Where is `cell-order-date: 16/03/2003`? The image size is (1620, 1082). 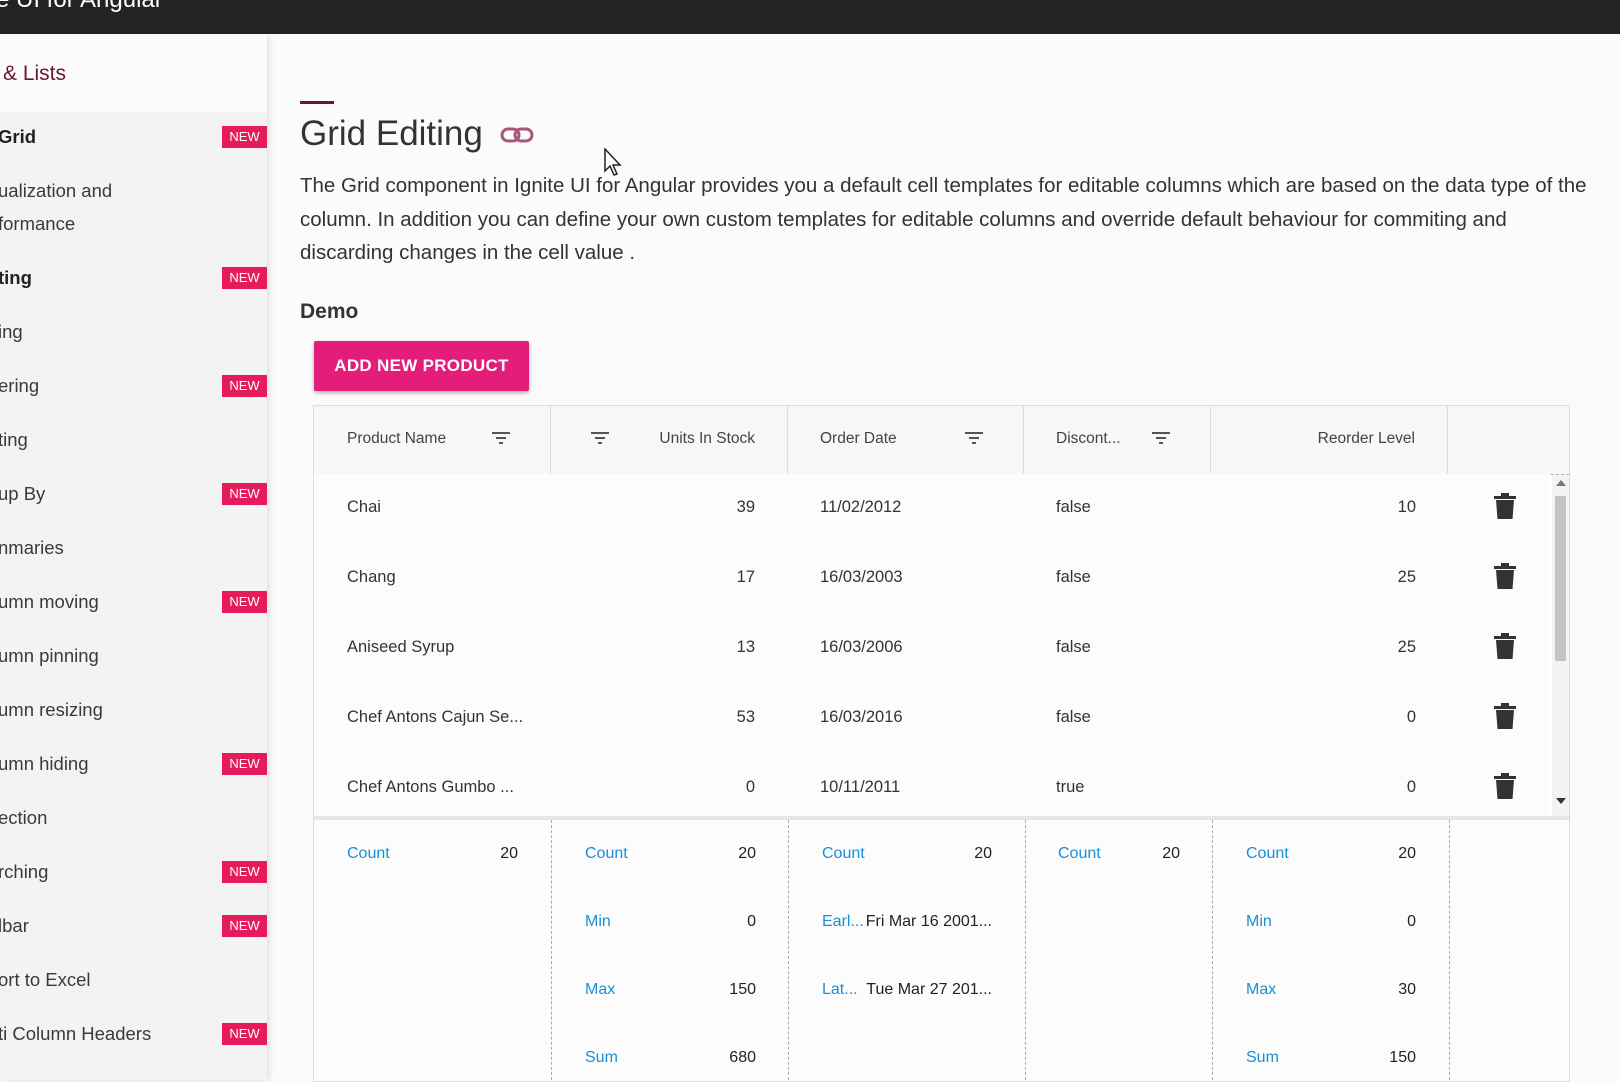 cell-order-date: 16/03/2003 is located at coordinates (861, 577).